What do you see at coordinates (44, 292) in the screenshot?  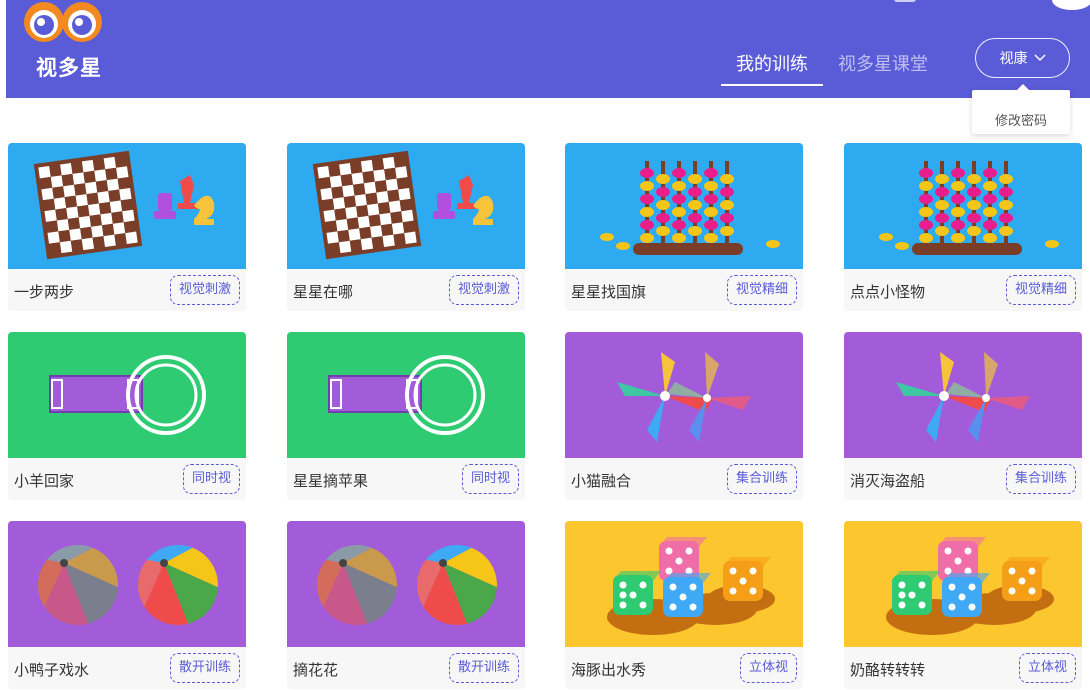 I see `card-title: 一步两步` at bounding box center [44, 292].